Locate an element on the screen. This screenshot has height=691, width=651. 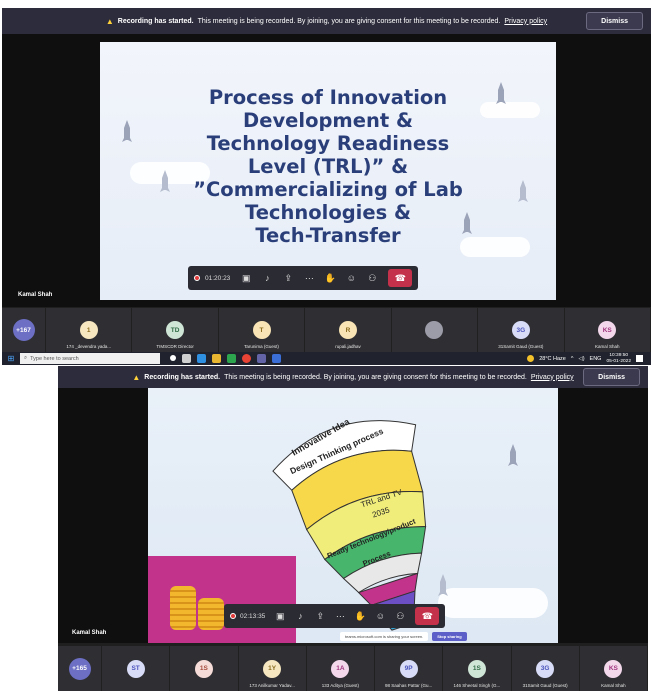
presenter-name-tag: Kamal Shah is located at coordinates (35, 295).